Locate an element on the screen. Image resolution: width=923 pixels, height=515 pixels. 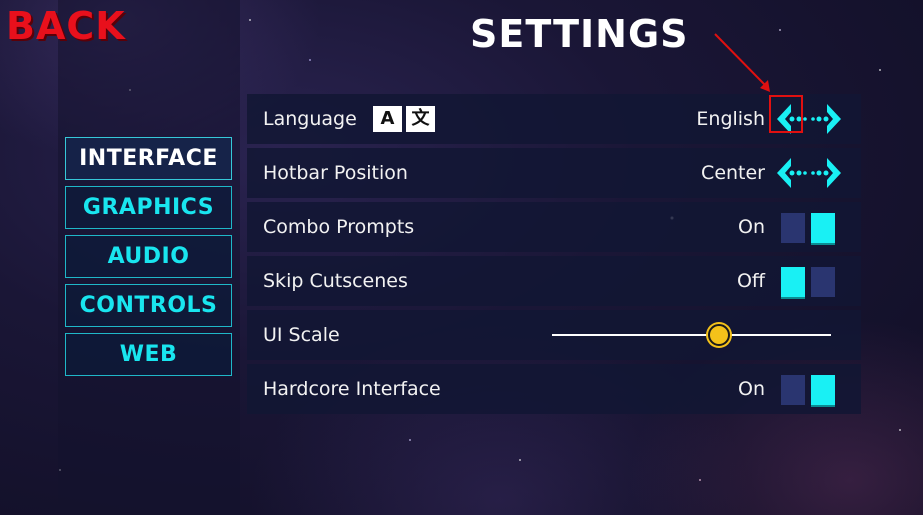
annotation-arrow is located at coordinates (742, 62).